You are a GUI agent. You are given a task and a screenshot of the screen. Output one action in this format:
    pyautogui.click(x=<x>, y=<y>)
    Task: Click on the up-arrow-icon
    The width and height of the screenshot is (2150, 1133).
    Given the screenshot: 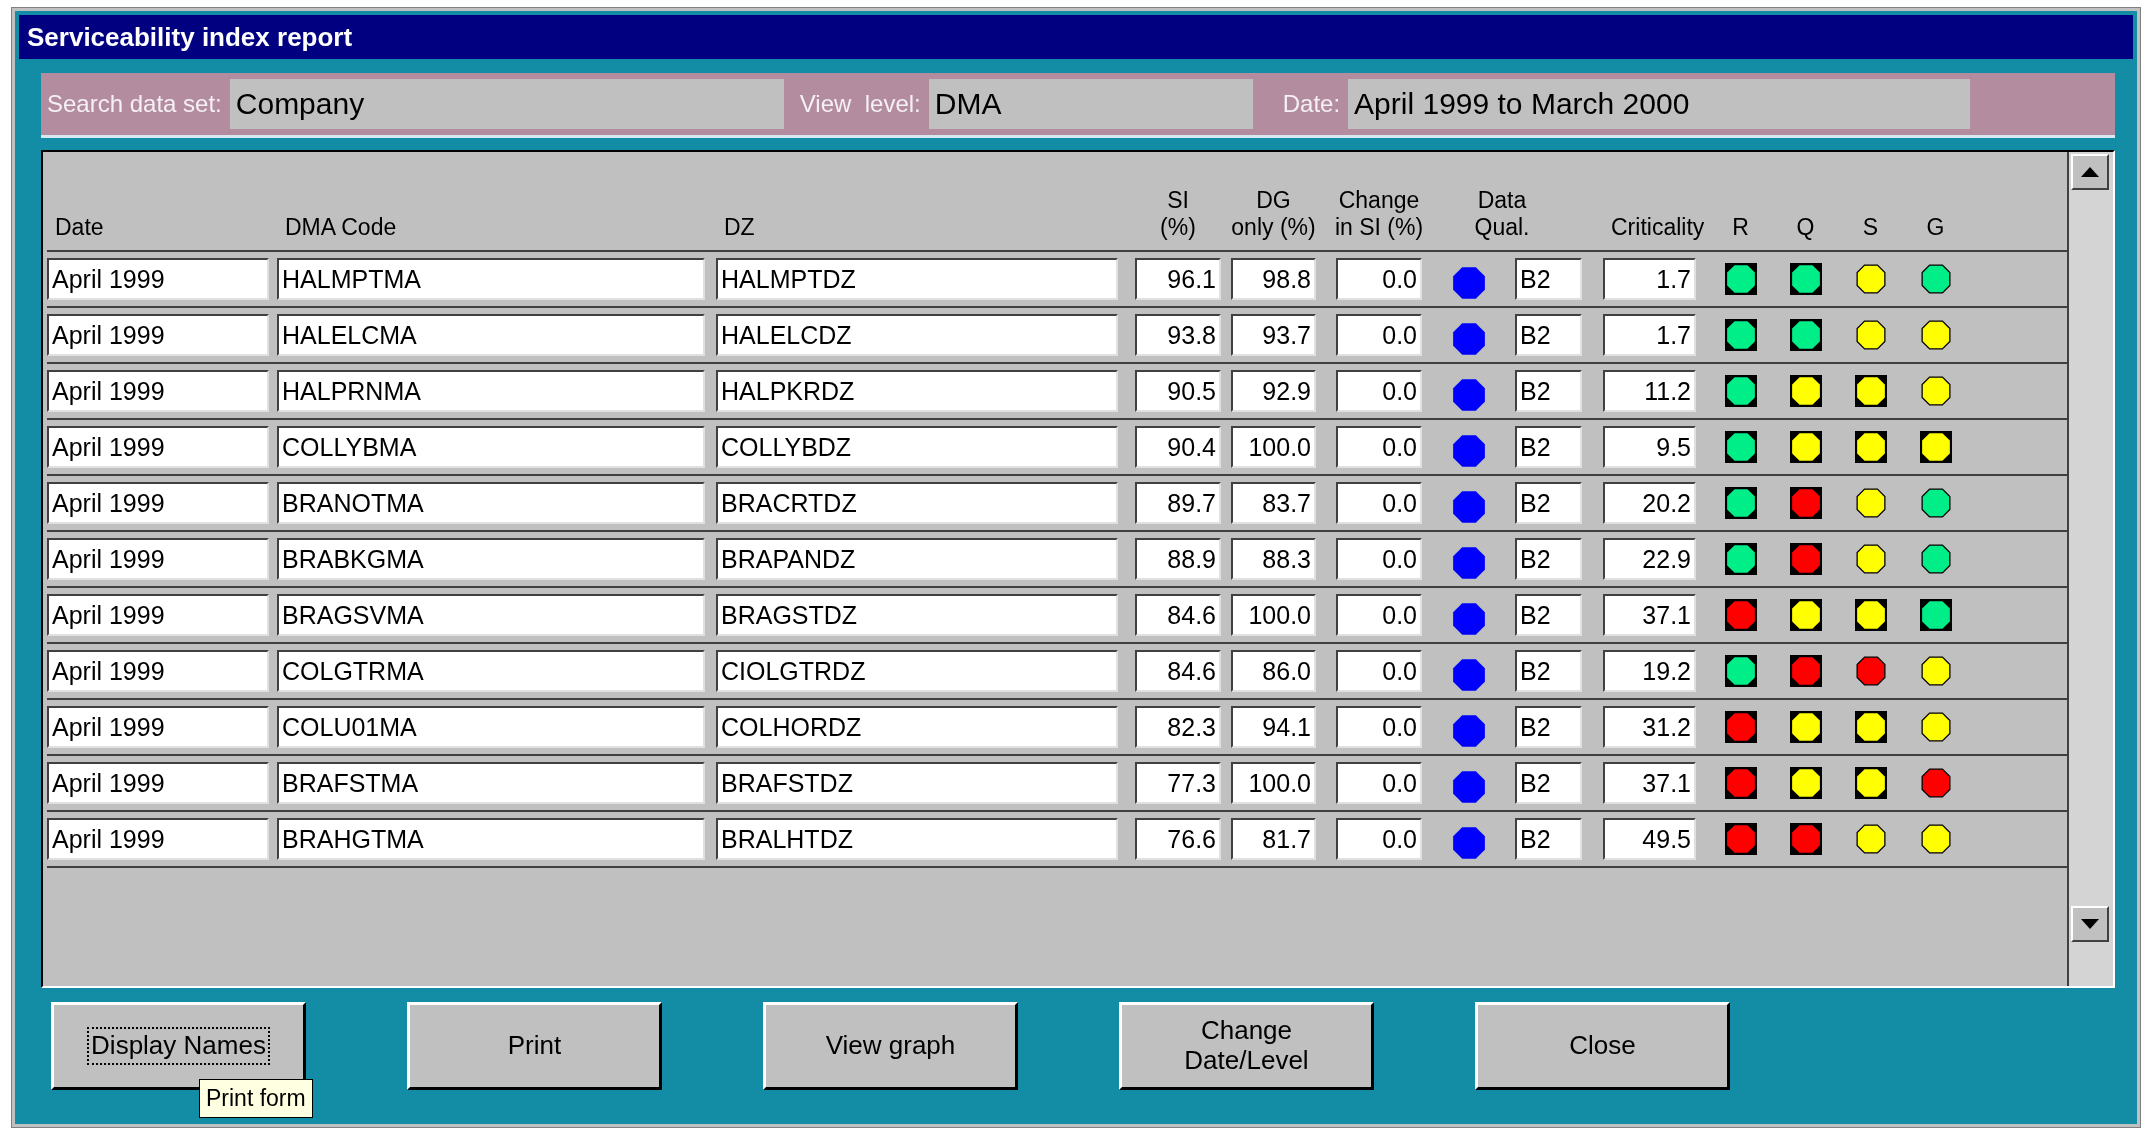 What is the action you would take?
    pyautogui.click(x=2090, y=172)
    